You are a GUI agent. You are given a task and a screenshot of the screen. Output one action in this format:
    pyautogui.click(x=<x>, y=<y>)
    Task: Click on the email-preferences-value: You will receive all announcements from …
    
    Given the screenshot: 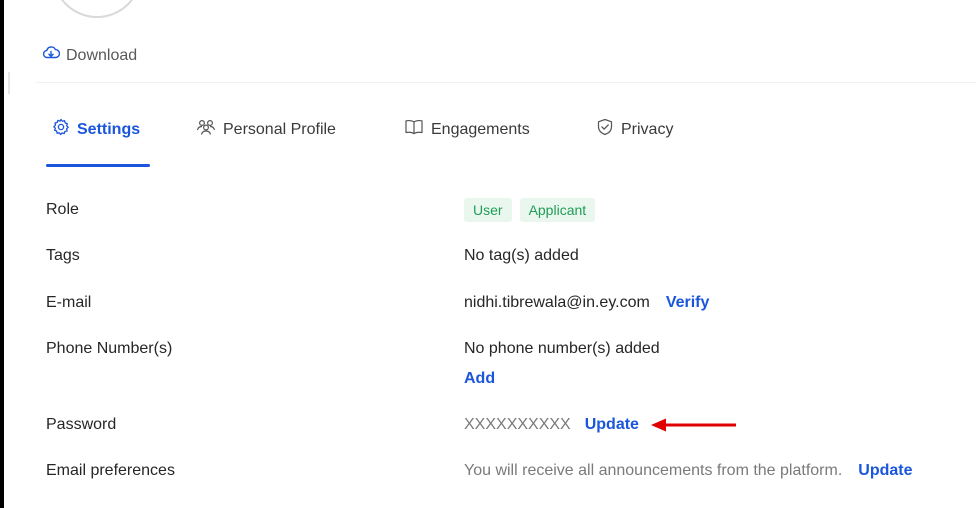 What is the action you would take?
    pyautogui.click(x=688, y=471)
    